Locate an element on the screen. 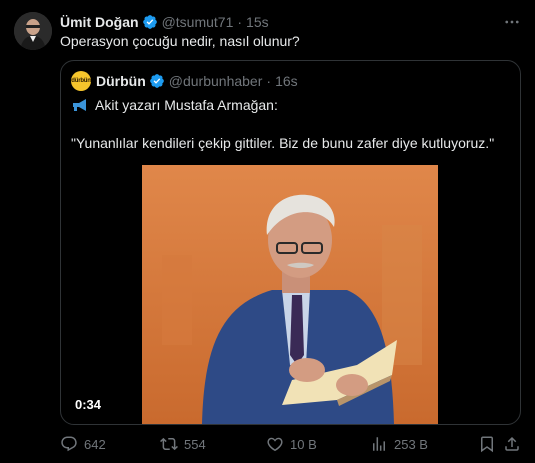 Image resolution: width=535 pixels, height=463 pixels. quoted-text-line1: Akit yazarı Mustafa Armağan: is located at coordinates (174, 105).